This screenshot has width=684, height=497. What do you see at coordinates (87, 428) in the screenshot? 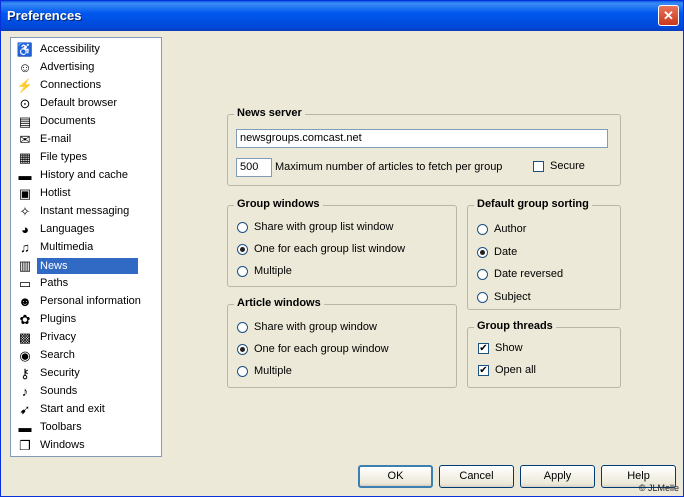
I see `sidebar-item-toolbars: ▬ Toolbars` at bounding box center [87, 428].